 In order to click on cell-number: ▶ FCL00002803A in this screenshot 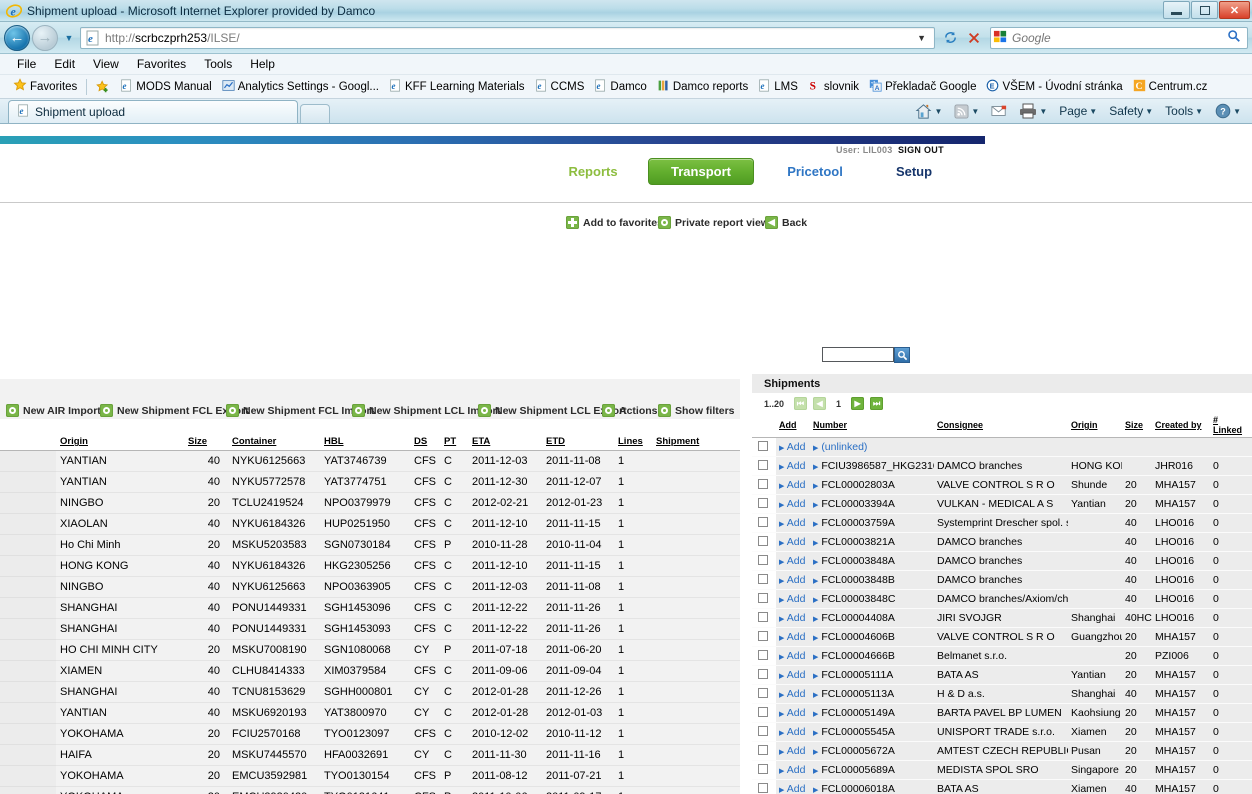, I will do `click(872, 485)`.